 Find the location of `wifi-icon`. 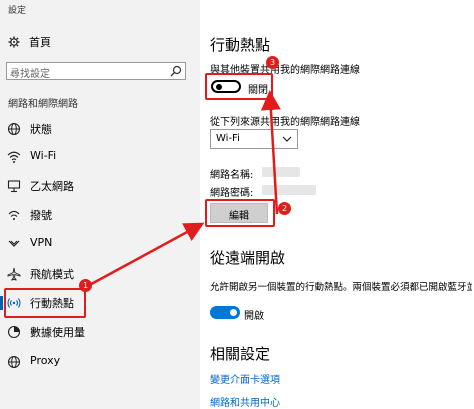

wifi-icon is located at coordinates (14, 157).